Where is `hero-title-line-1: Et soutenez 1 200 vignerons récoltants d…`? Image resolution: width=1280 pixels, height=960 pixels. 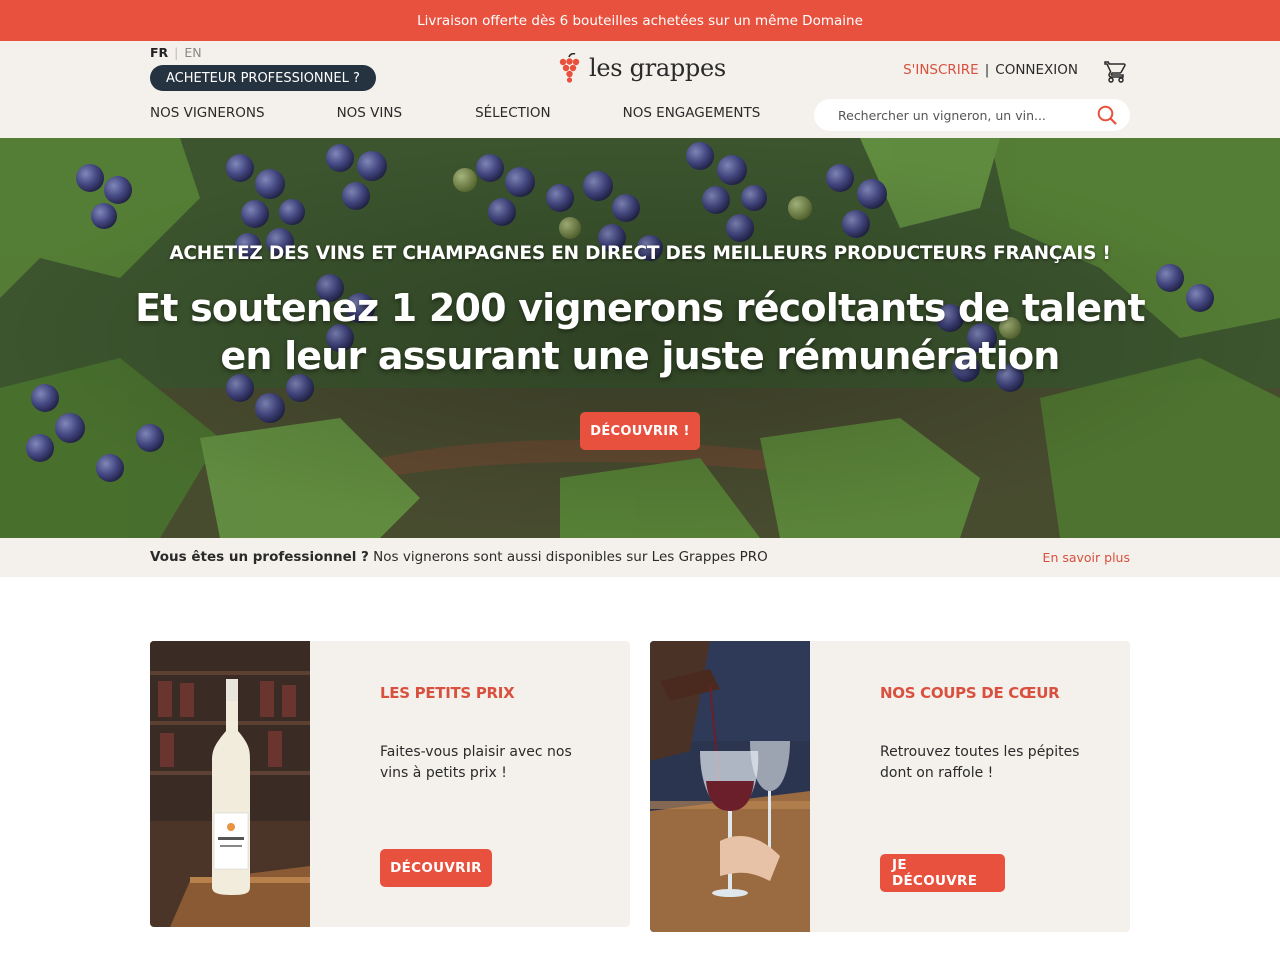 hero-title-line-1: Et soutenez 1 200 vignerons récoltants d… is located at coordinates (640, 308).